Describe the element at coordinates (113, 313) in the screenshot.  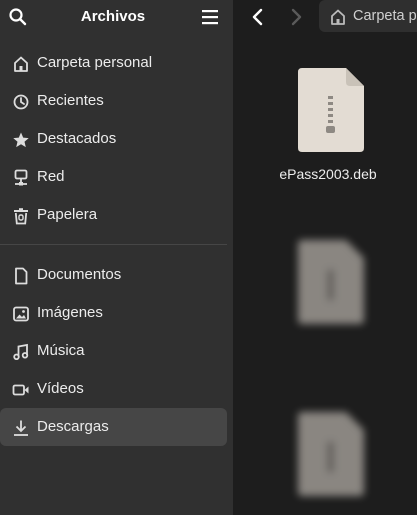
I see `sidebar-item-pictures: Imágenes` at that location.